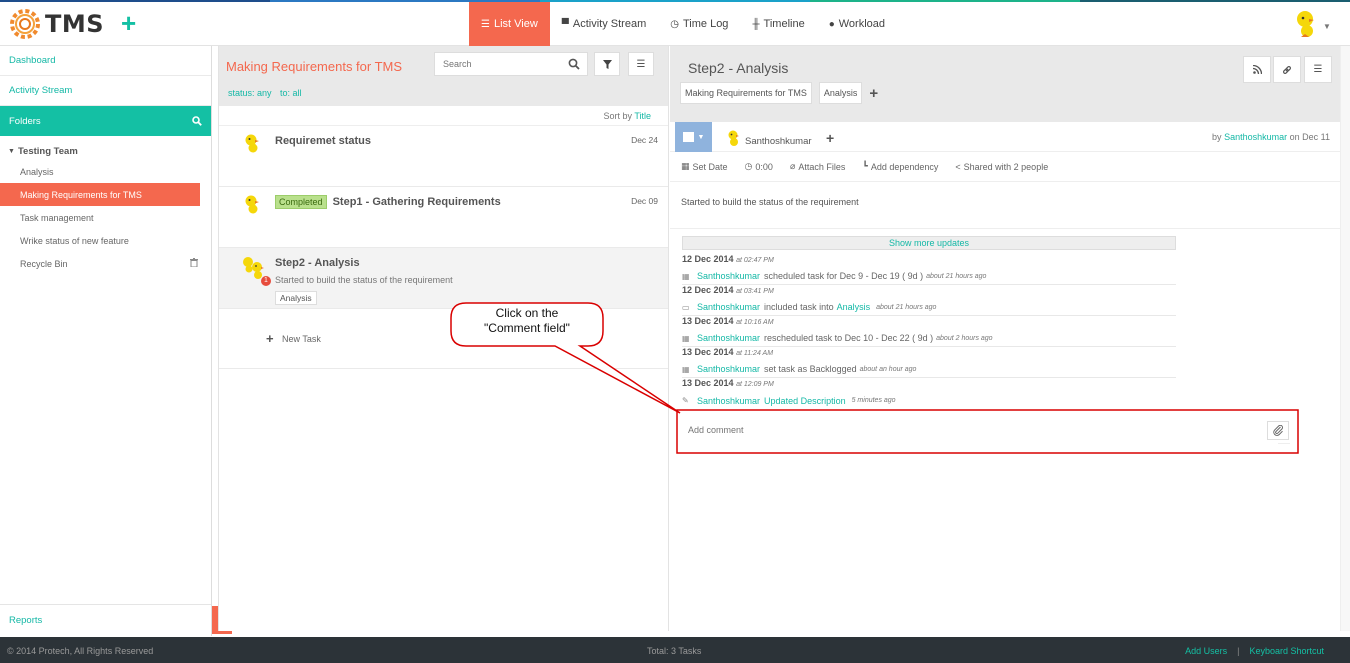 The height and width of the screenshot is (663, 1350). Describe the element at coordinates (904, 166) in the screenshot. I see `action-label: Add dependency` at that location.